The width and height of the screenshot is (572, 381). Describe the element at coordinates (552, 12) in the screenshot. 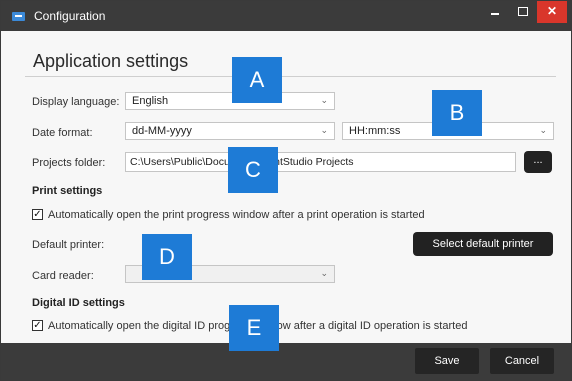

I see `close-button: ✕` at that location.